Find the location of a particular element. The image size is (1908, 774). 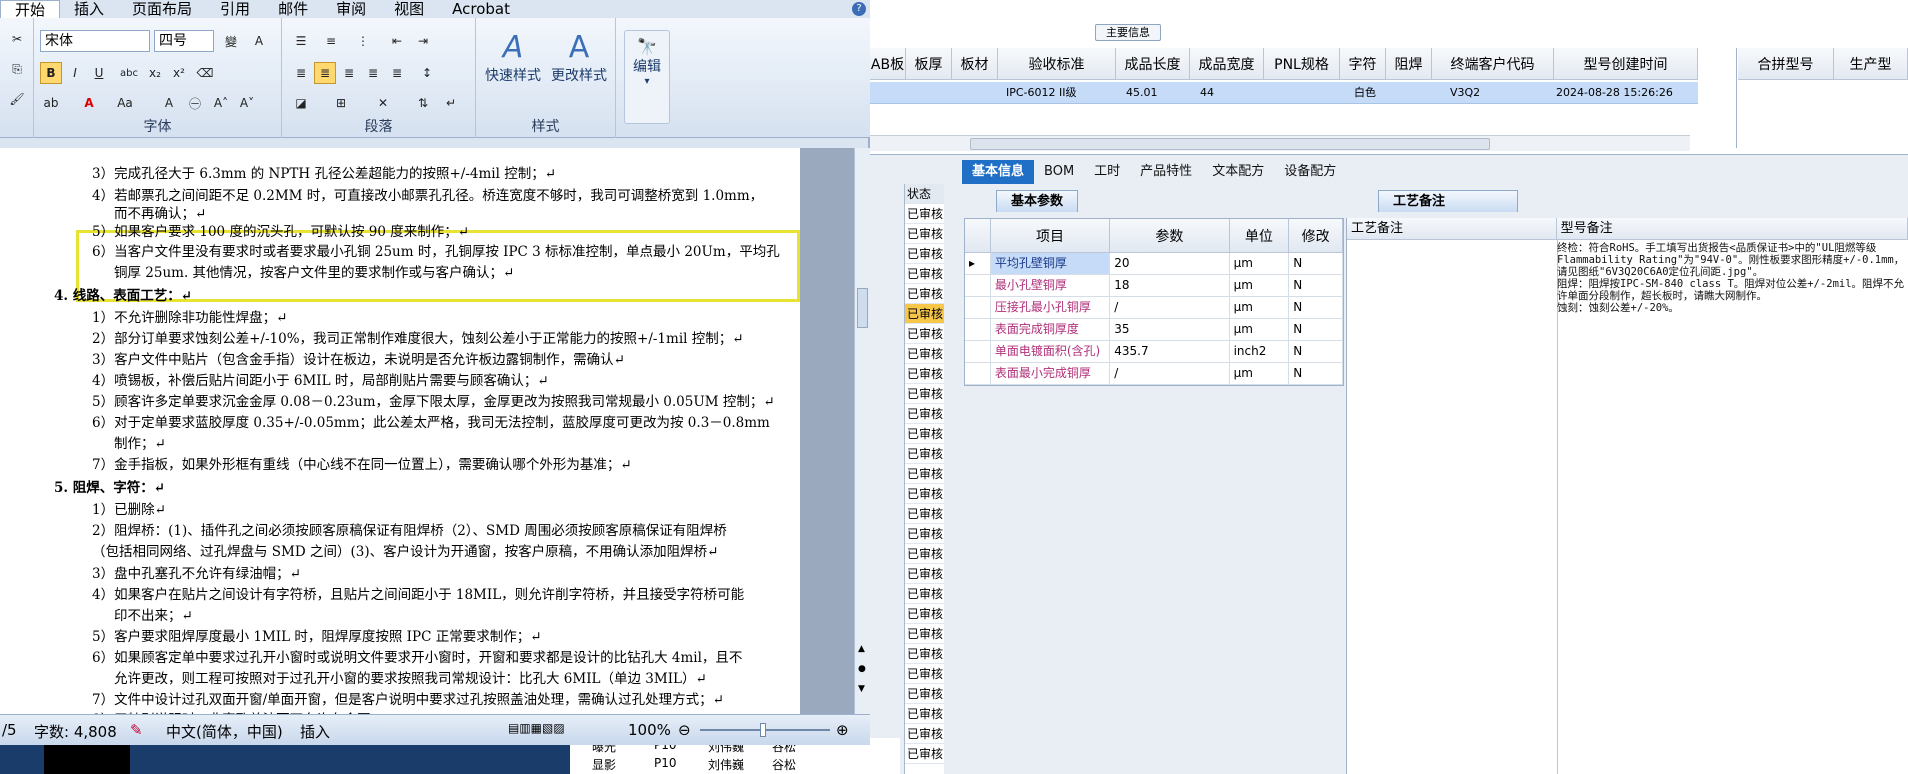

enclose-char-icon: ㊀ is located at coordinates (195, 103).